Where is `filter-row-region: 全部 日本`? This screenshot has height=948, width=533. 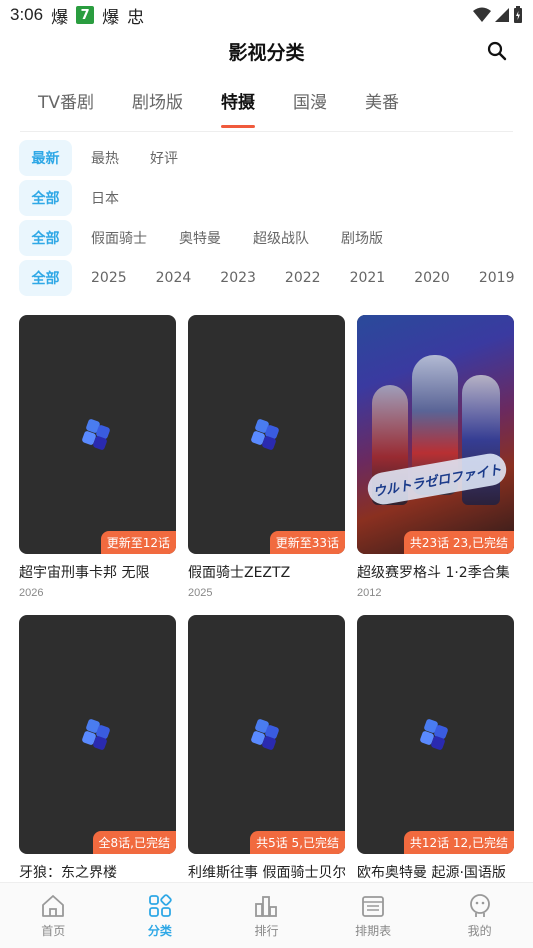 filter-row-region: 全部 日本 is located at coordinates (69, 198).